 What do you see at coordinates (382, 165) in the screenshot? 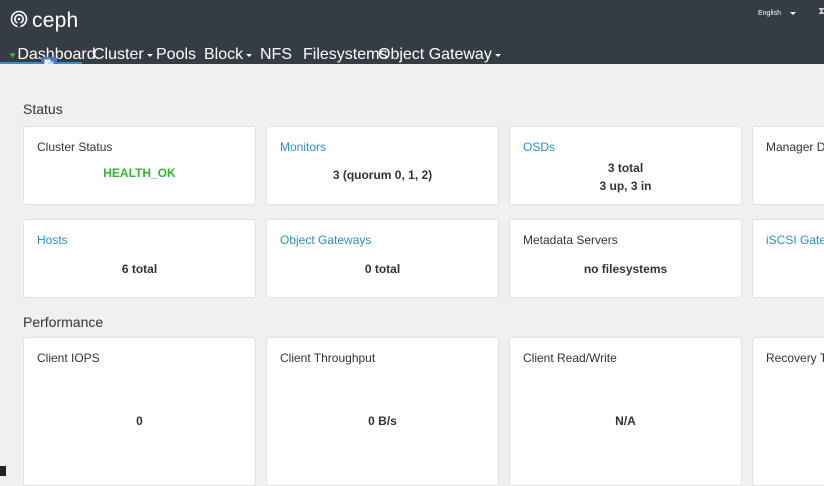
I see `card-monitors: Monitors 3 (quorum 0, 1, 2)` at bounding box center [382, 165].